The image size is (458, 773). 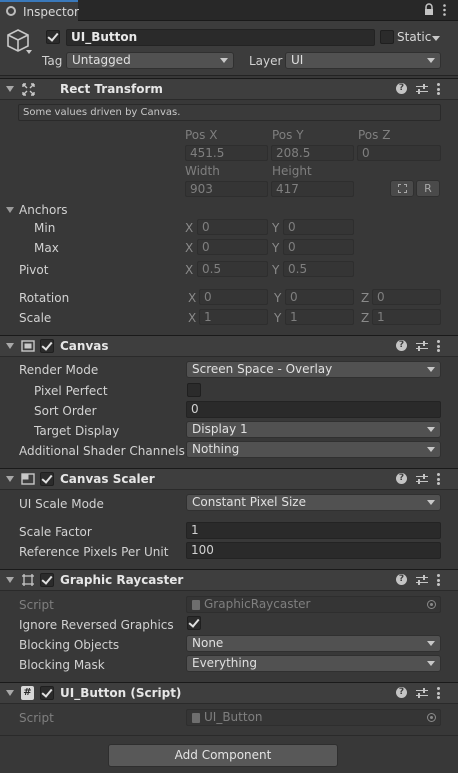 I want to click on ui-scale-mode-dropdown: Constant Pixel Size, so click(x=313, y=502).